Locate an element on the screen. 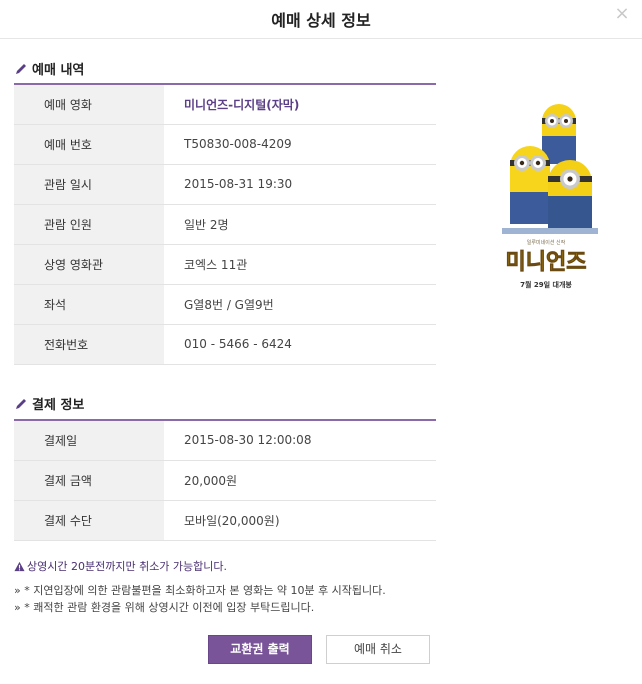  cancel-booking-button: 예매 취소 is located at coordinates (378, 649).